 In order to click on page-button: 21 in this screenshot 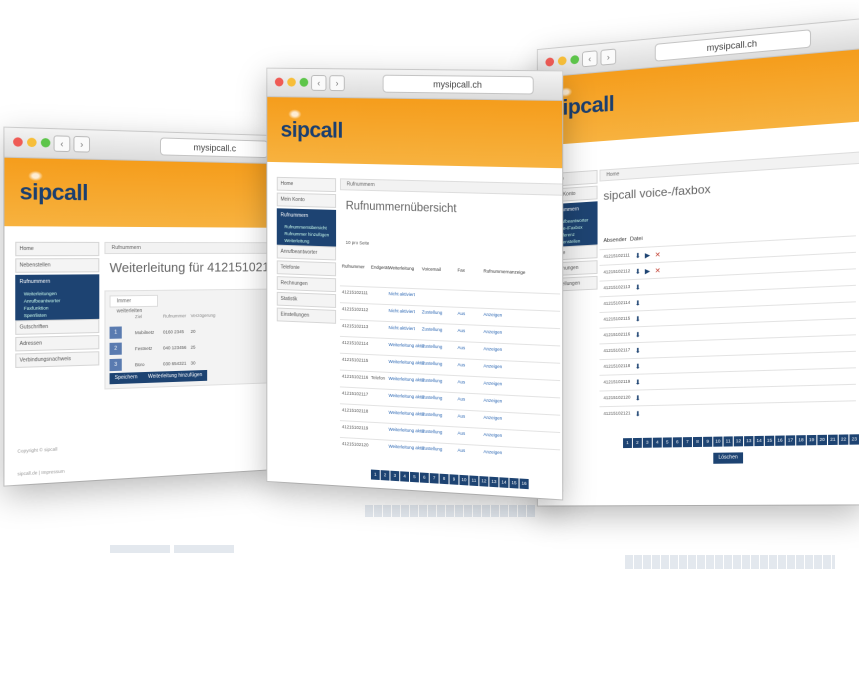, I will do `click(833, 440)`.